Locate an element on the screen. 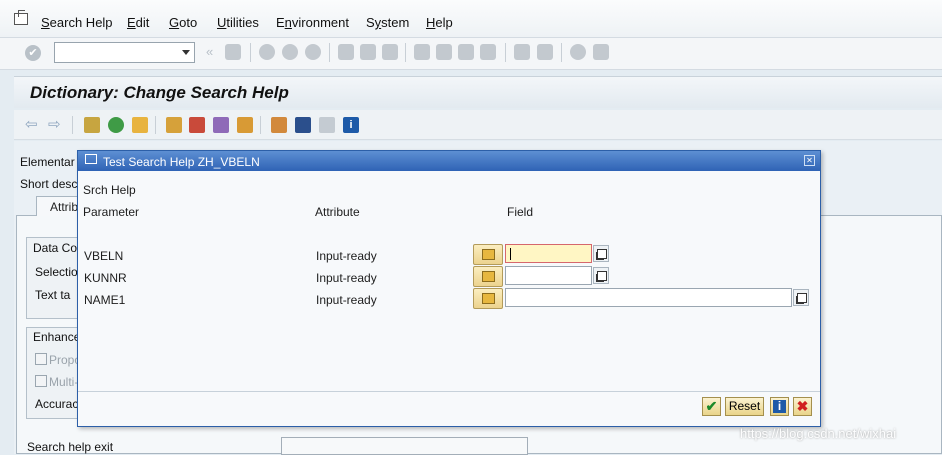 The image size is (942, 455). back-arrow-icon: ⇦ is located at coordinates (31, 124).